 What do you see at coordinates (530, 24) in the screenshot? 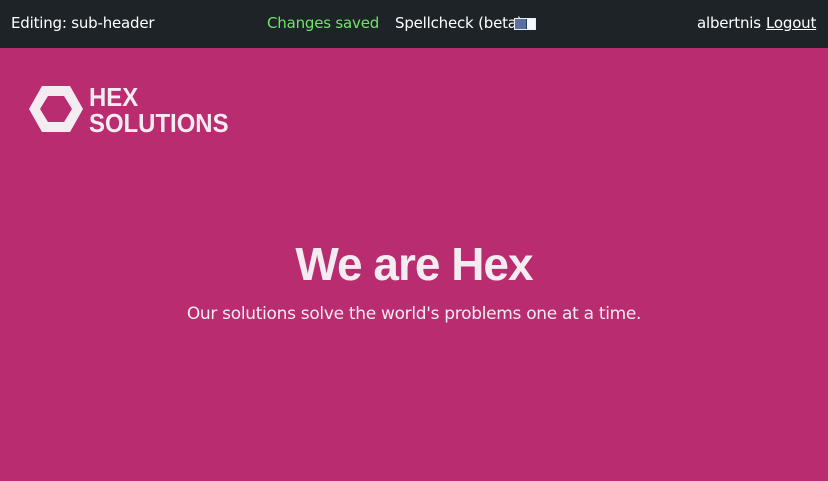
I see `toggle-knob` at bounding box center [530, 24].